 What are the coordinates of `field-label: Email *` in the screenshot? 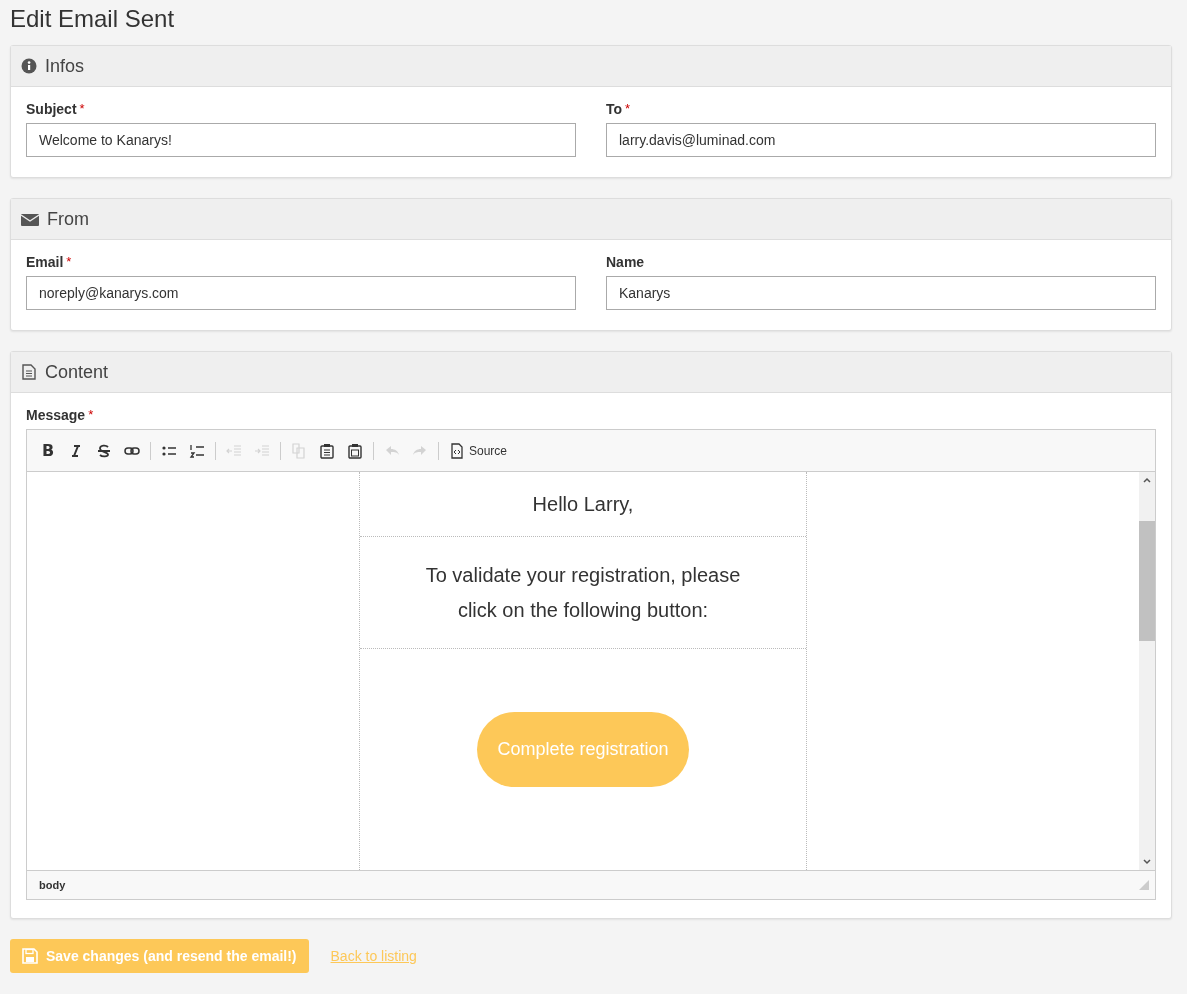 It's located at (49, 262).